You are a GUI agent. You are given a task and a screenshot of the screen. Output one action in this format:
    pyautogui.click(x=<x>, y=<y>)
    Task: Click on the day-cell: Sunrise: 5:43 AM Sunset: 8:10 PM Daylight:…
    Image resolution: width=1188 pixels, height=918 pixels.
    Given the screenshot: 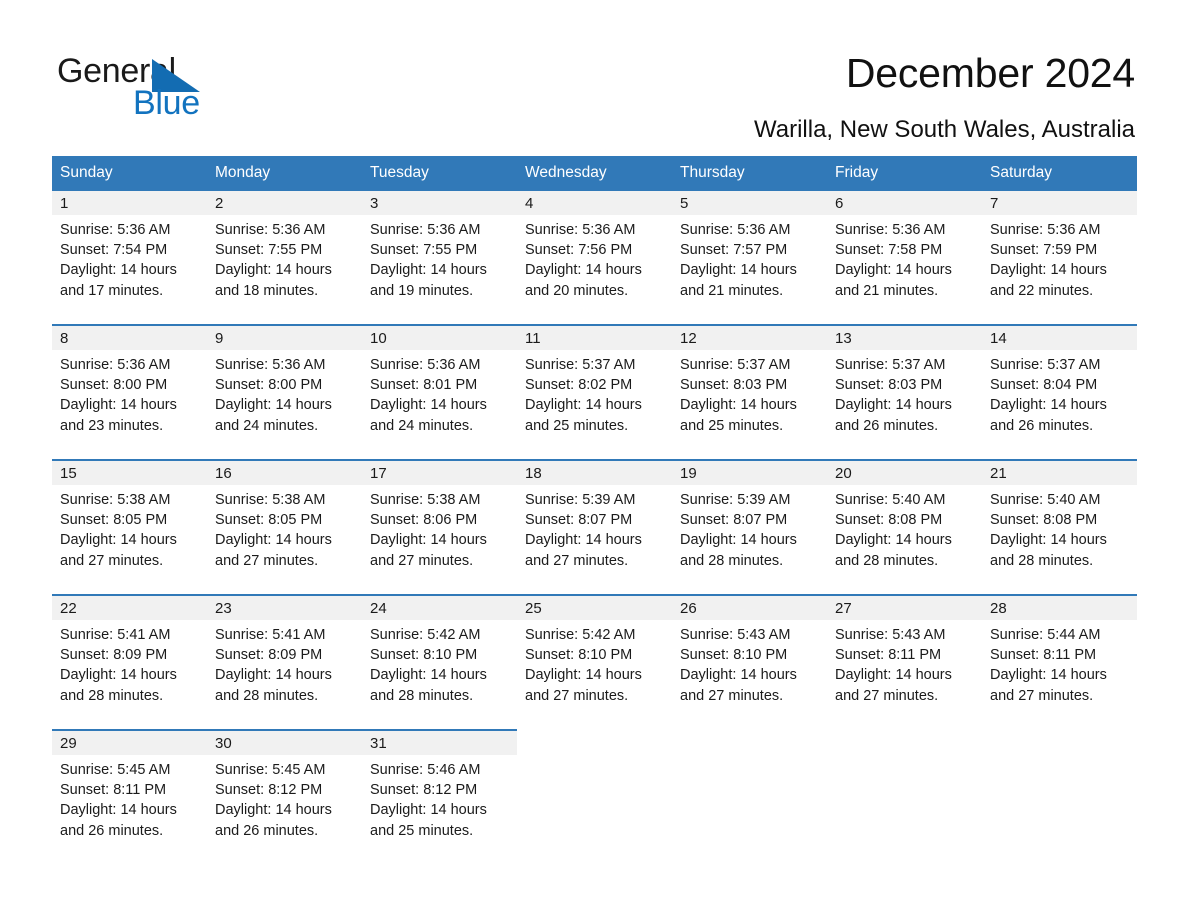 What is the action you would take?
    pyautogui.click(x=749, y=675)
    